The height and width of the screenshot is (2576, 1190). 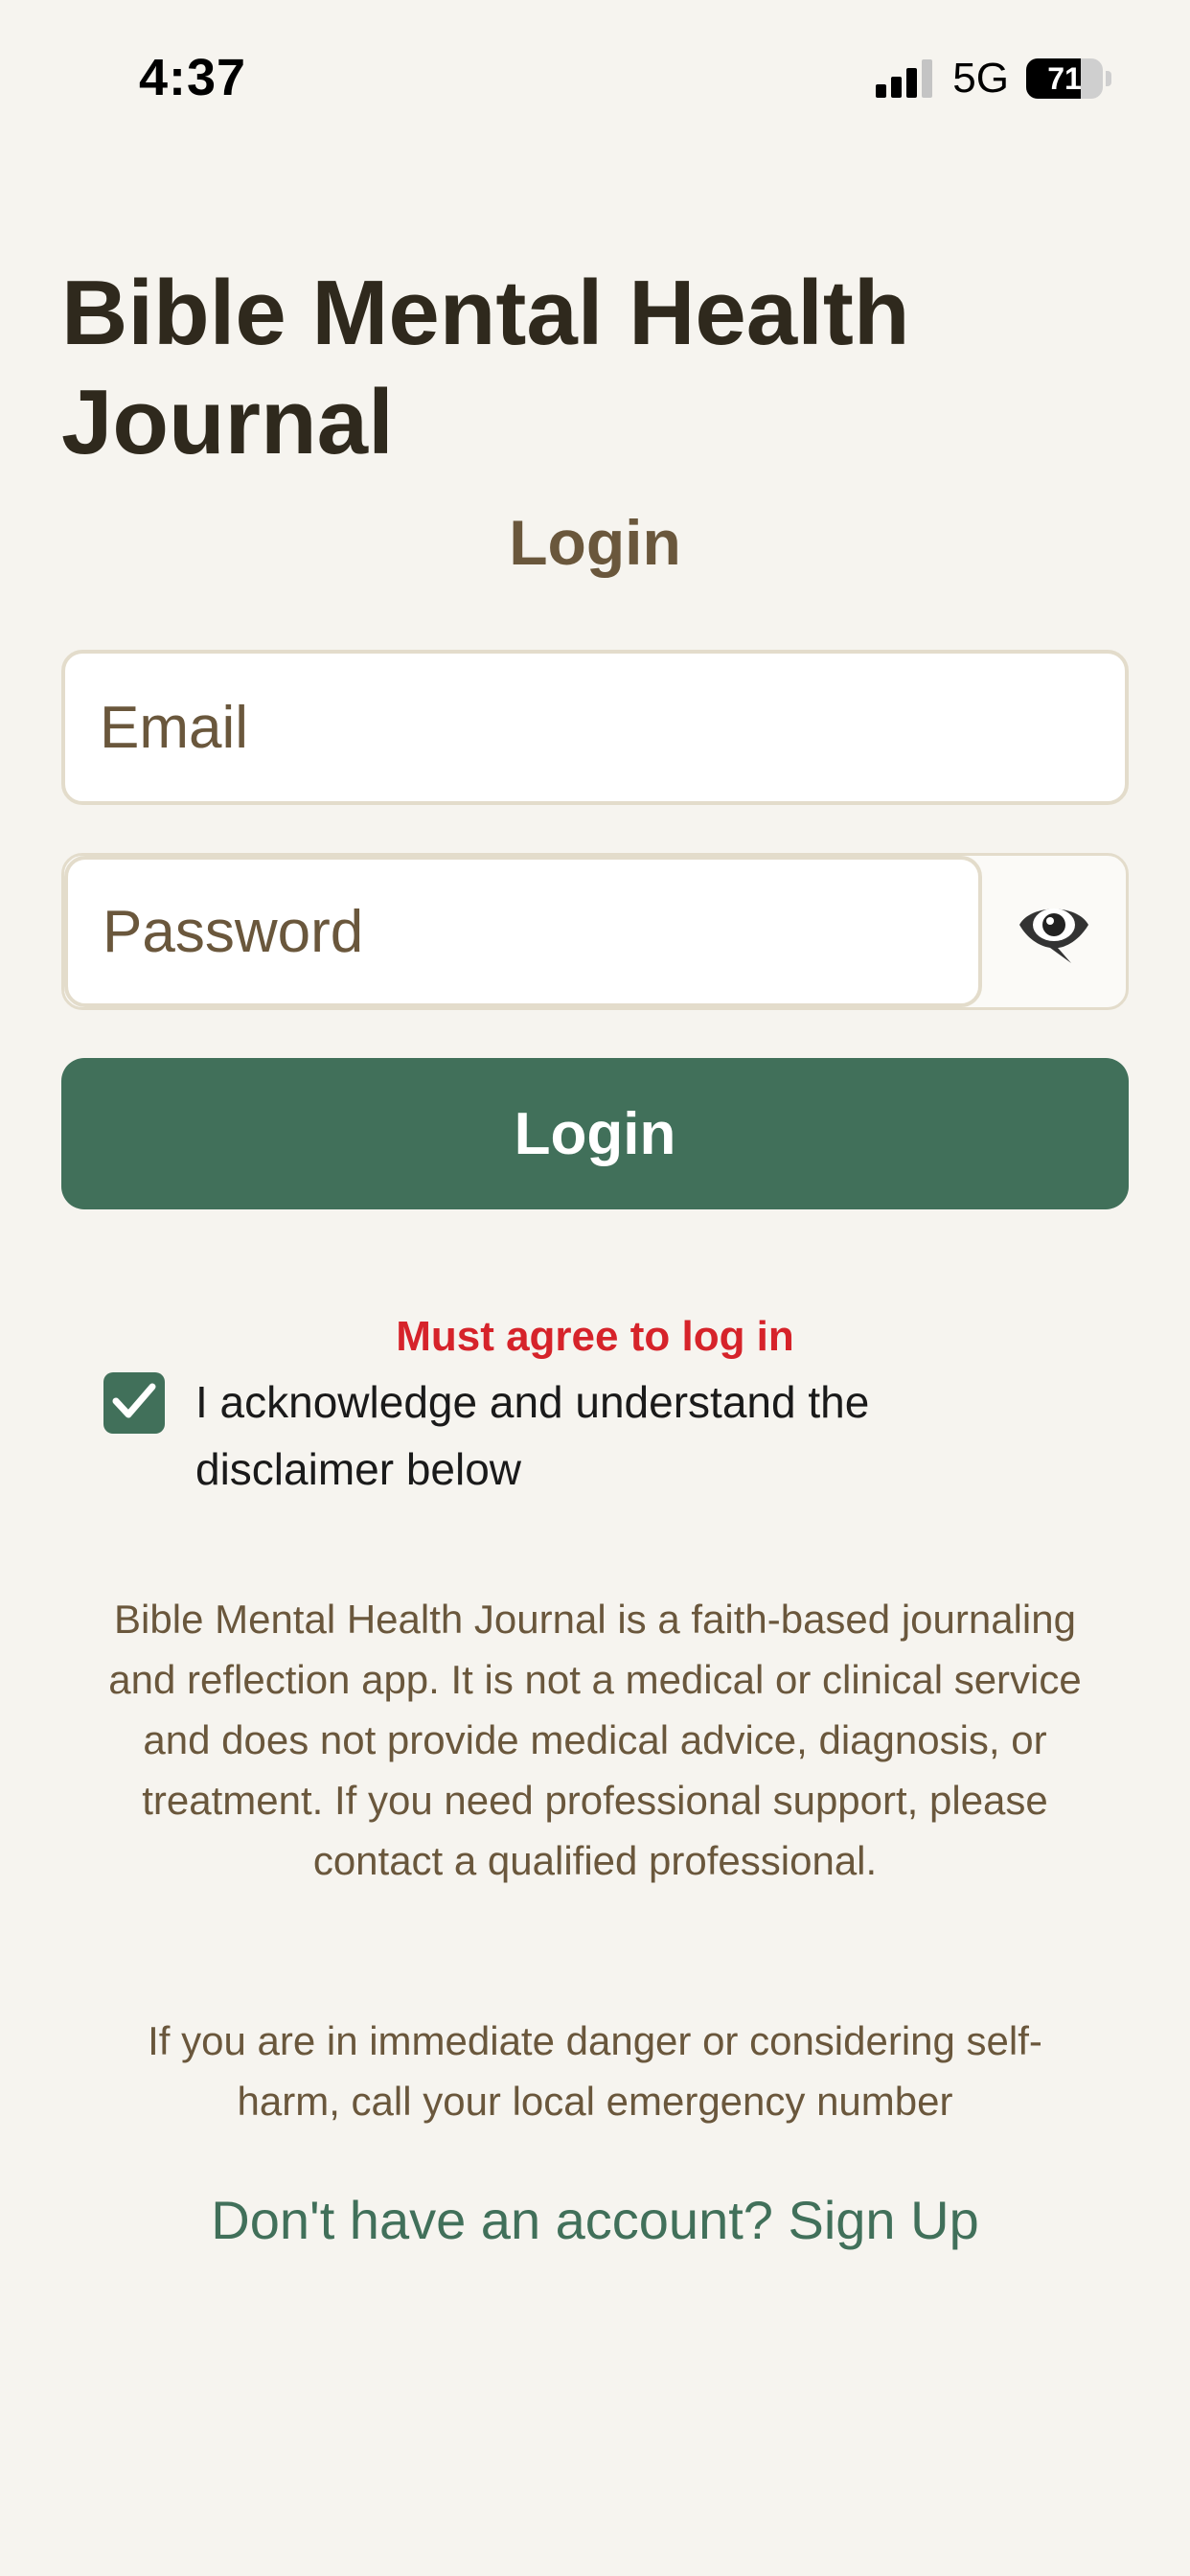 What do you see at coordinates (595, 1336) in the screenshot?
I see `agreement-error-message: Must agree to log in` at bounding box center [595, 1336].